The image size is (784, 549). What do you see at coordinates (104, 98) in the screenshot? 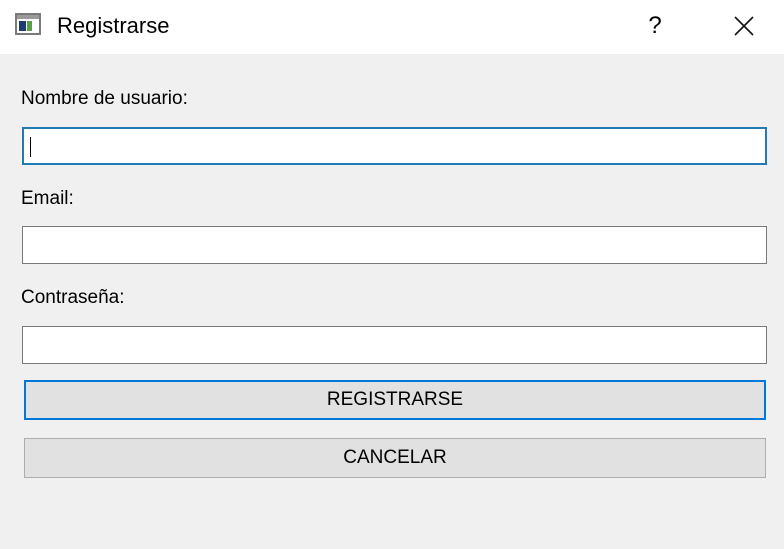
I see `username-label: Nombre de usuario:` at bounding box center [104, 98].